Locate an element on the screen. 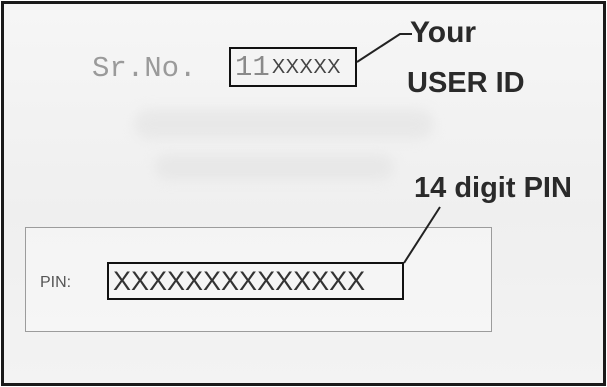 The height and width of the screenshot is (387, 607). user-id-highlight-box: 11 XXXXX is located at coordinates (293, 67).